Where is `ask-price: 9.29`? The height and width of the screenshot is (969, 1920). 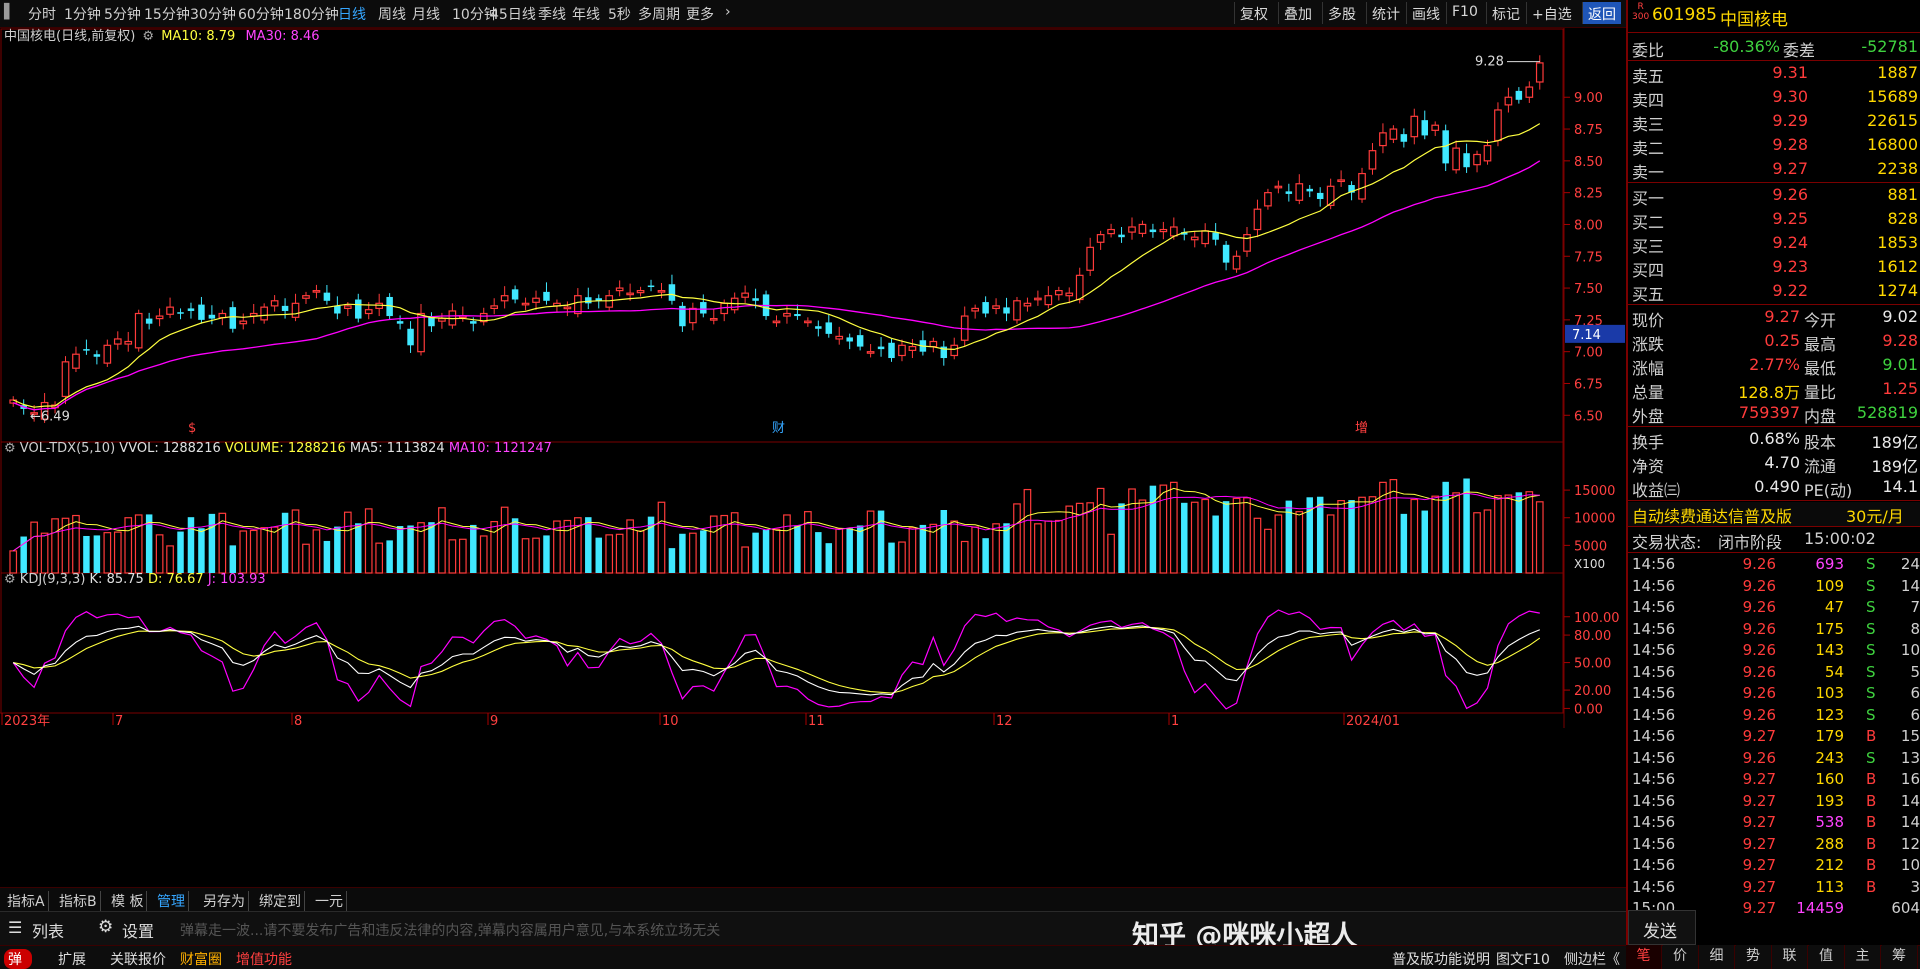
ask-price: 9.29 is located at coordinates (1790, 120).